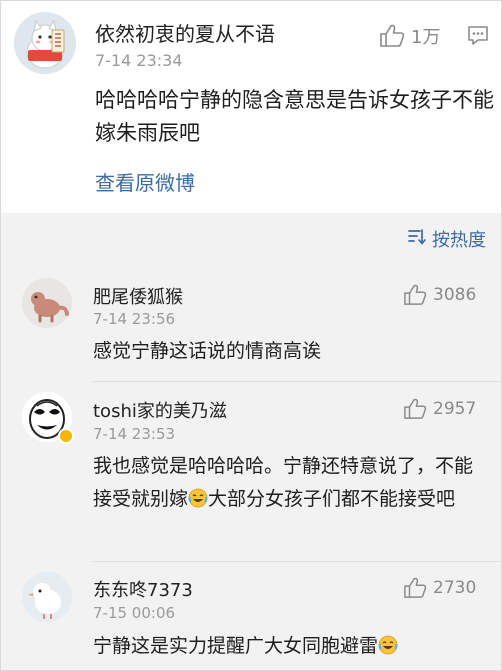 Image resolution: width=502 pixels, height=671 pixels. I want to click on comment-author-name: toshi家的美乃滋, so click(160, 410).